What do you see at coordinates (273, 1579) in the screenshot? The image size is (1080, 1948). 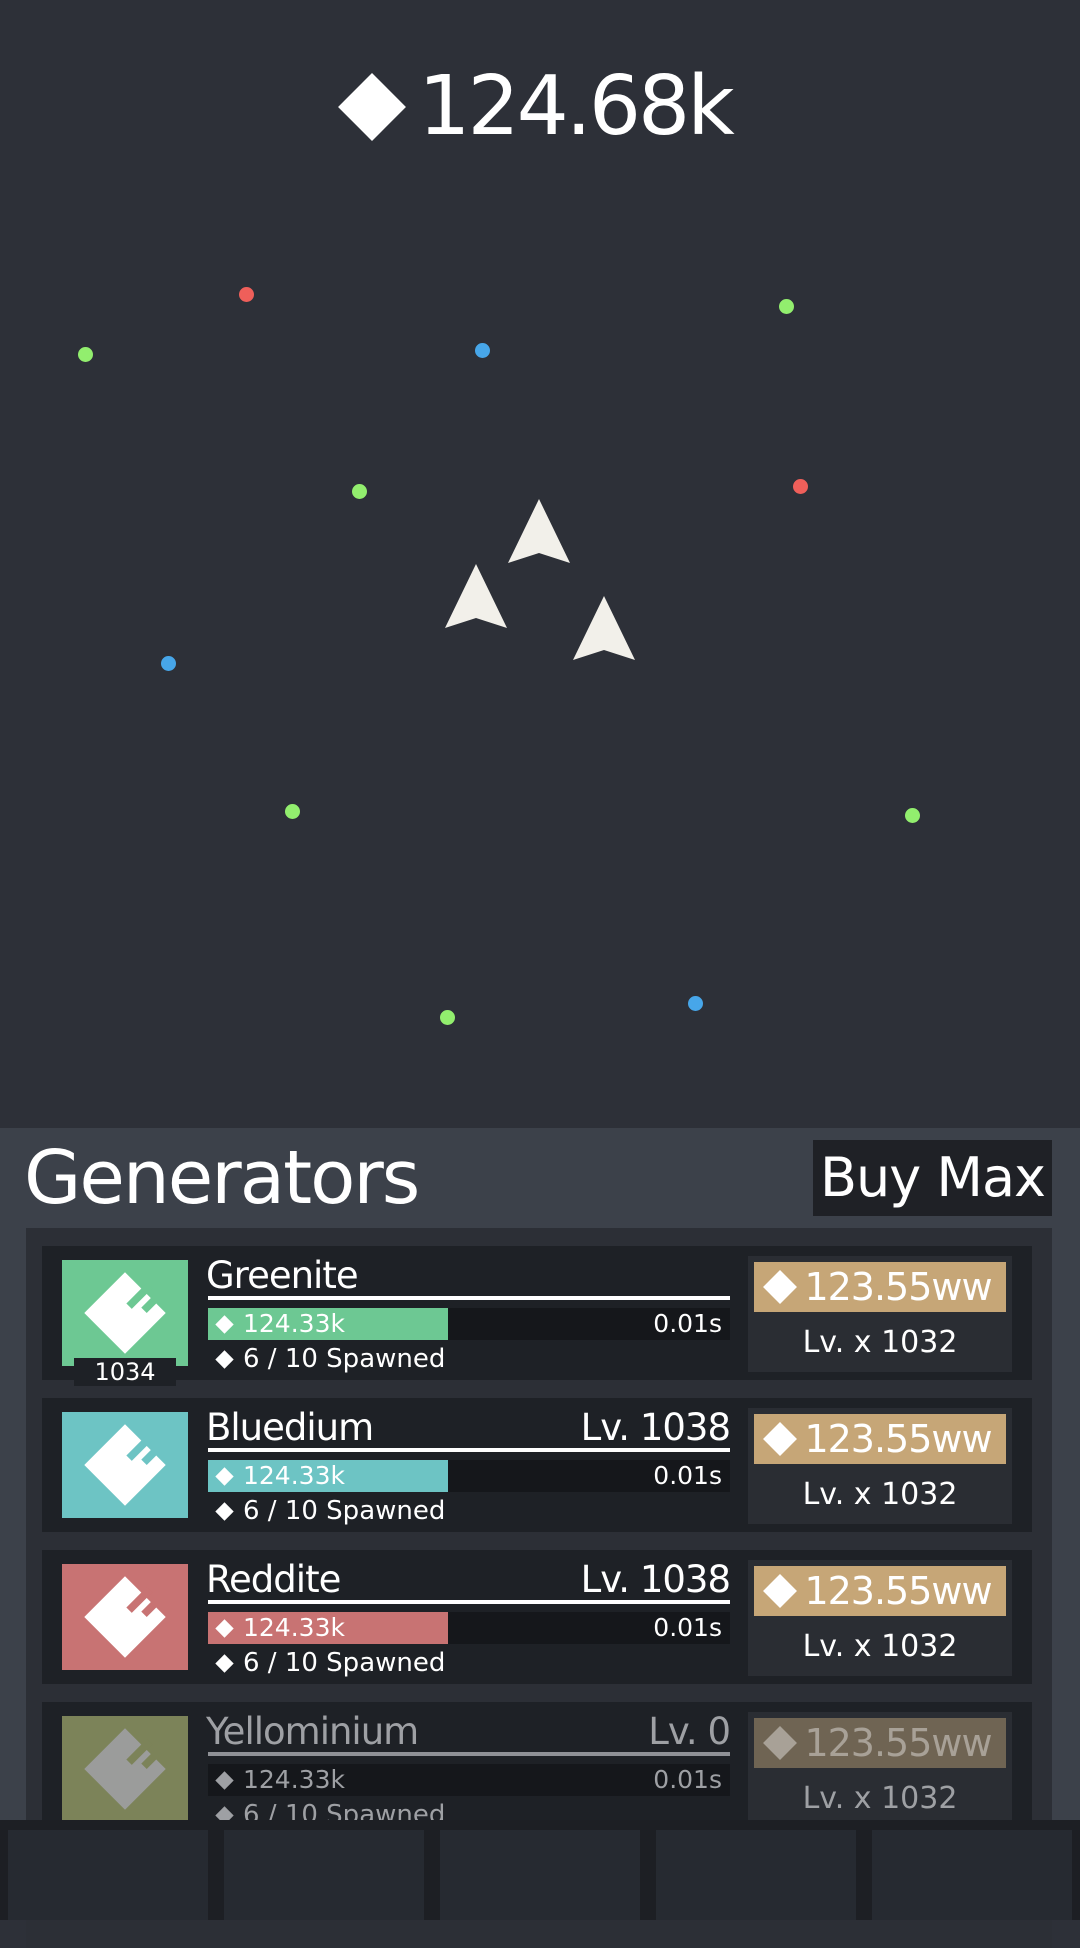 I see `generator-name: Reddite` at bounding box center [273, 1579].